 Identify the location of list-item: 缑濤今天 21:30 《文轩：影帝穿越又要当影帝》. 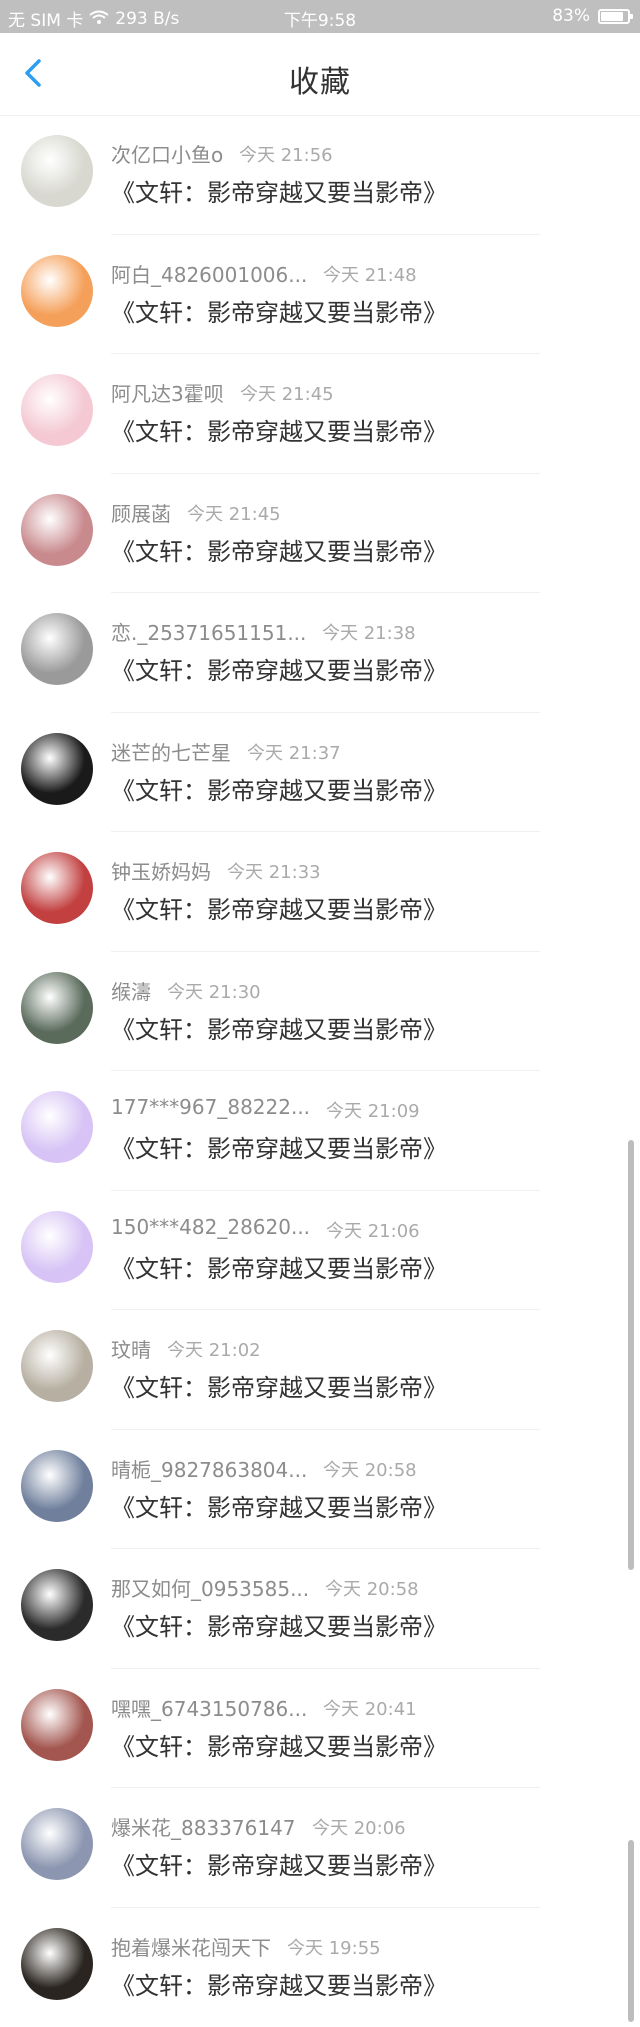
(320, 1012).